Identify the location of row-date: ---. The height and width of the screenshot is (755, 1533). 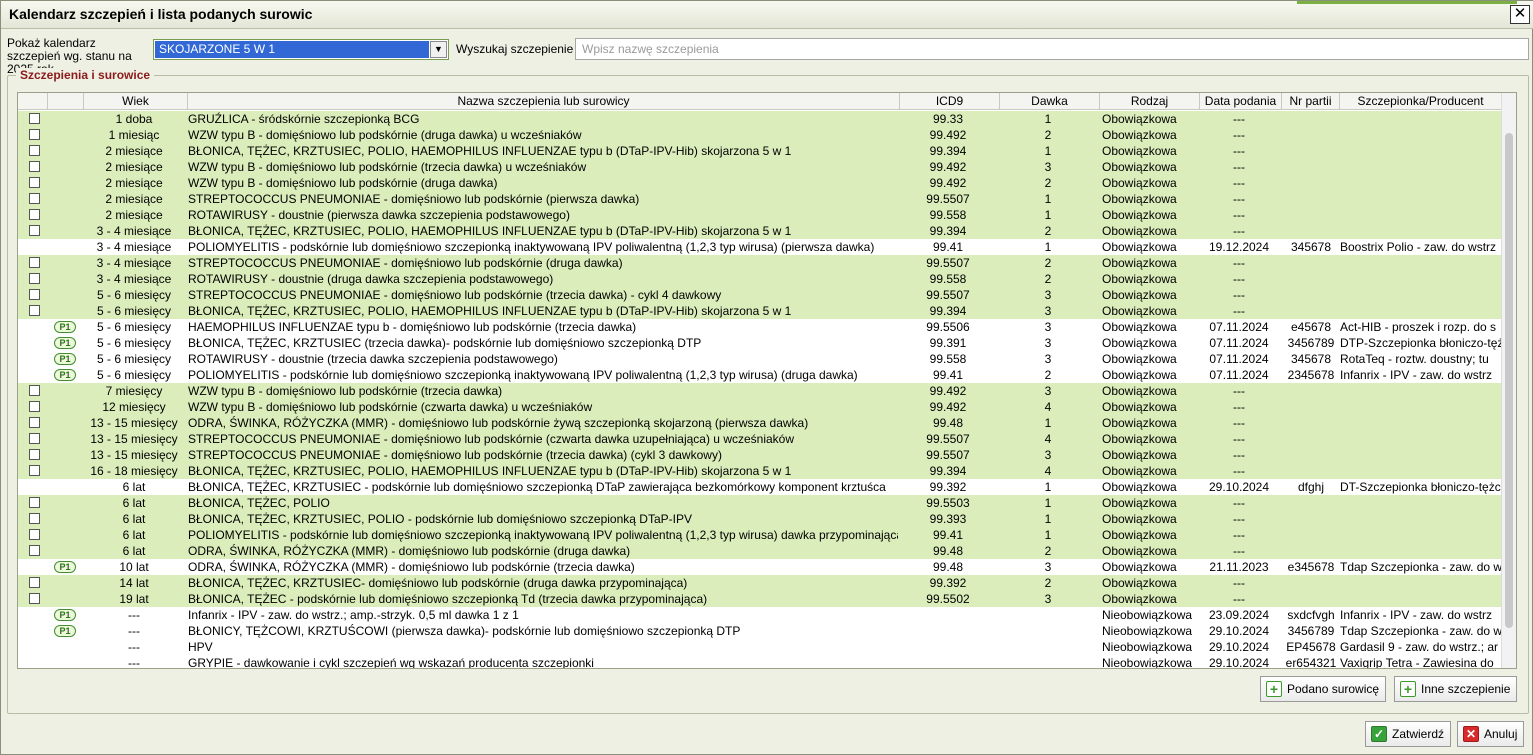
(1239, 551).